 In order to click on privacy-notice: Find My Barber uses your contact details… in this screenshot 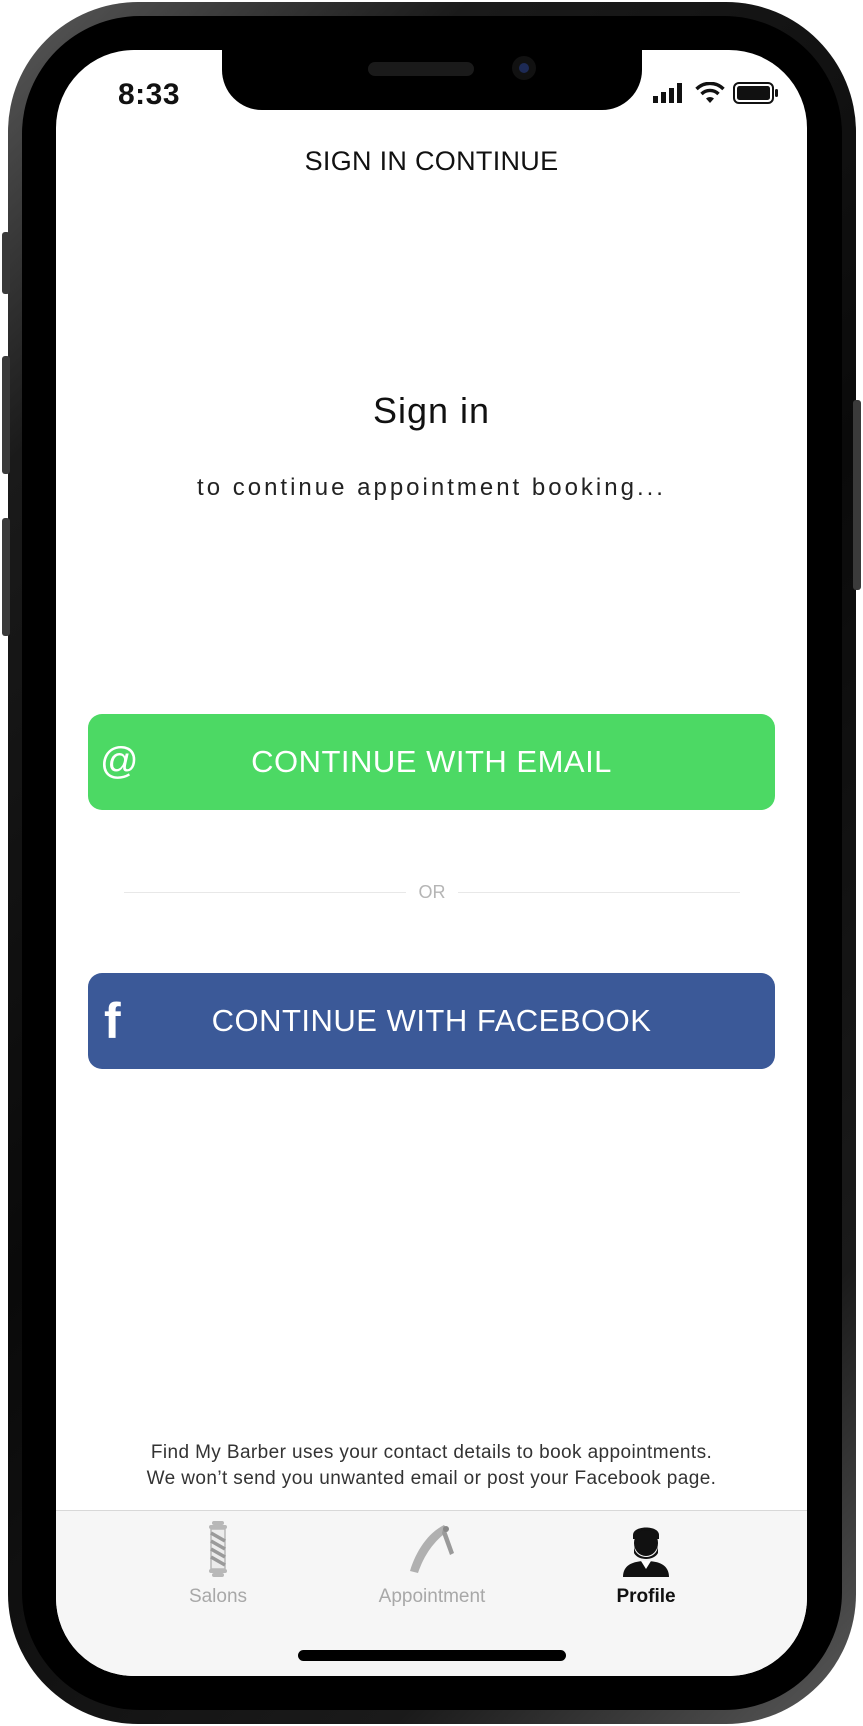, I will do `click(431, 1466)`.